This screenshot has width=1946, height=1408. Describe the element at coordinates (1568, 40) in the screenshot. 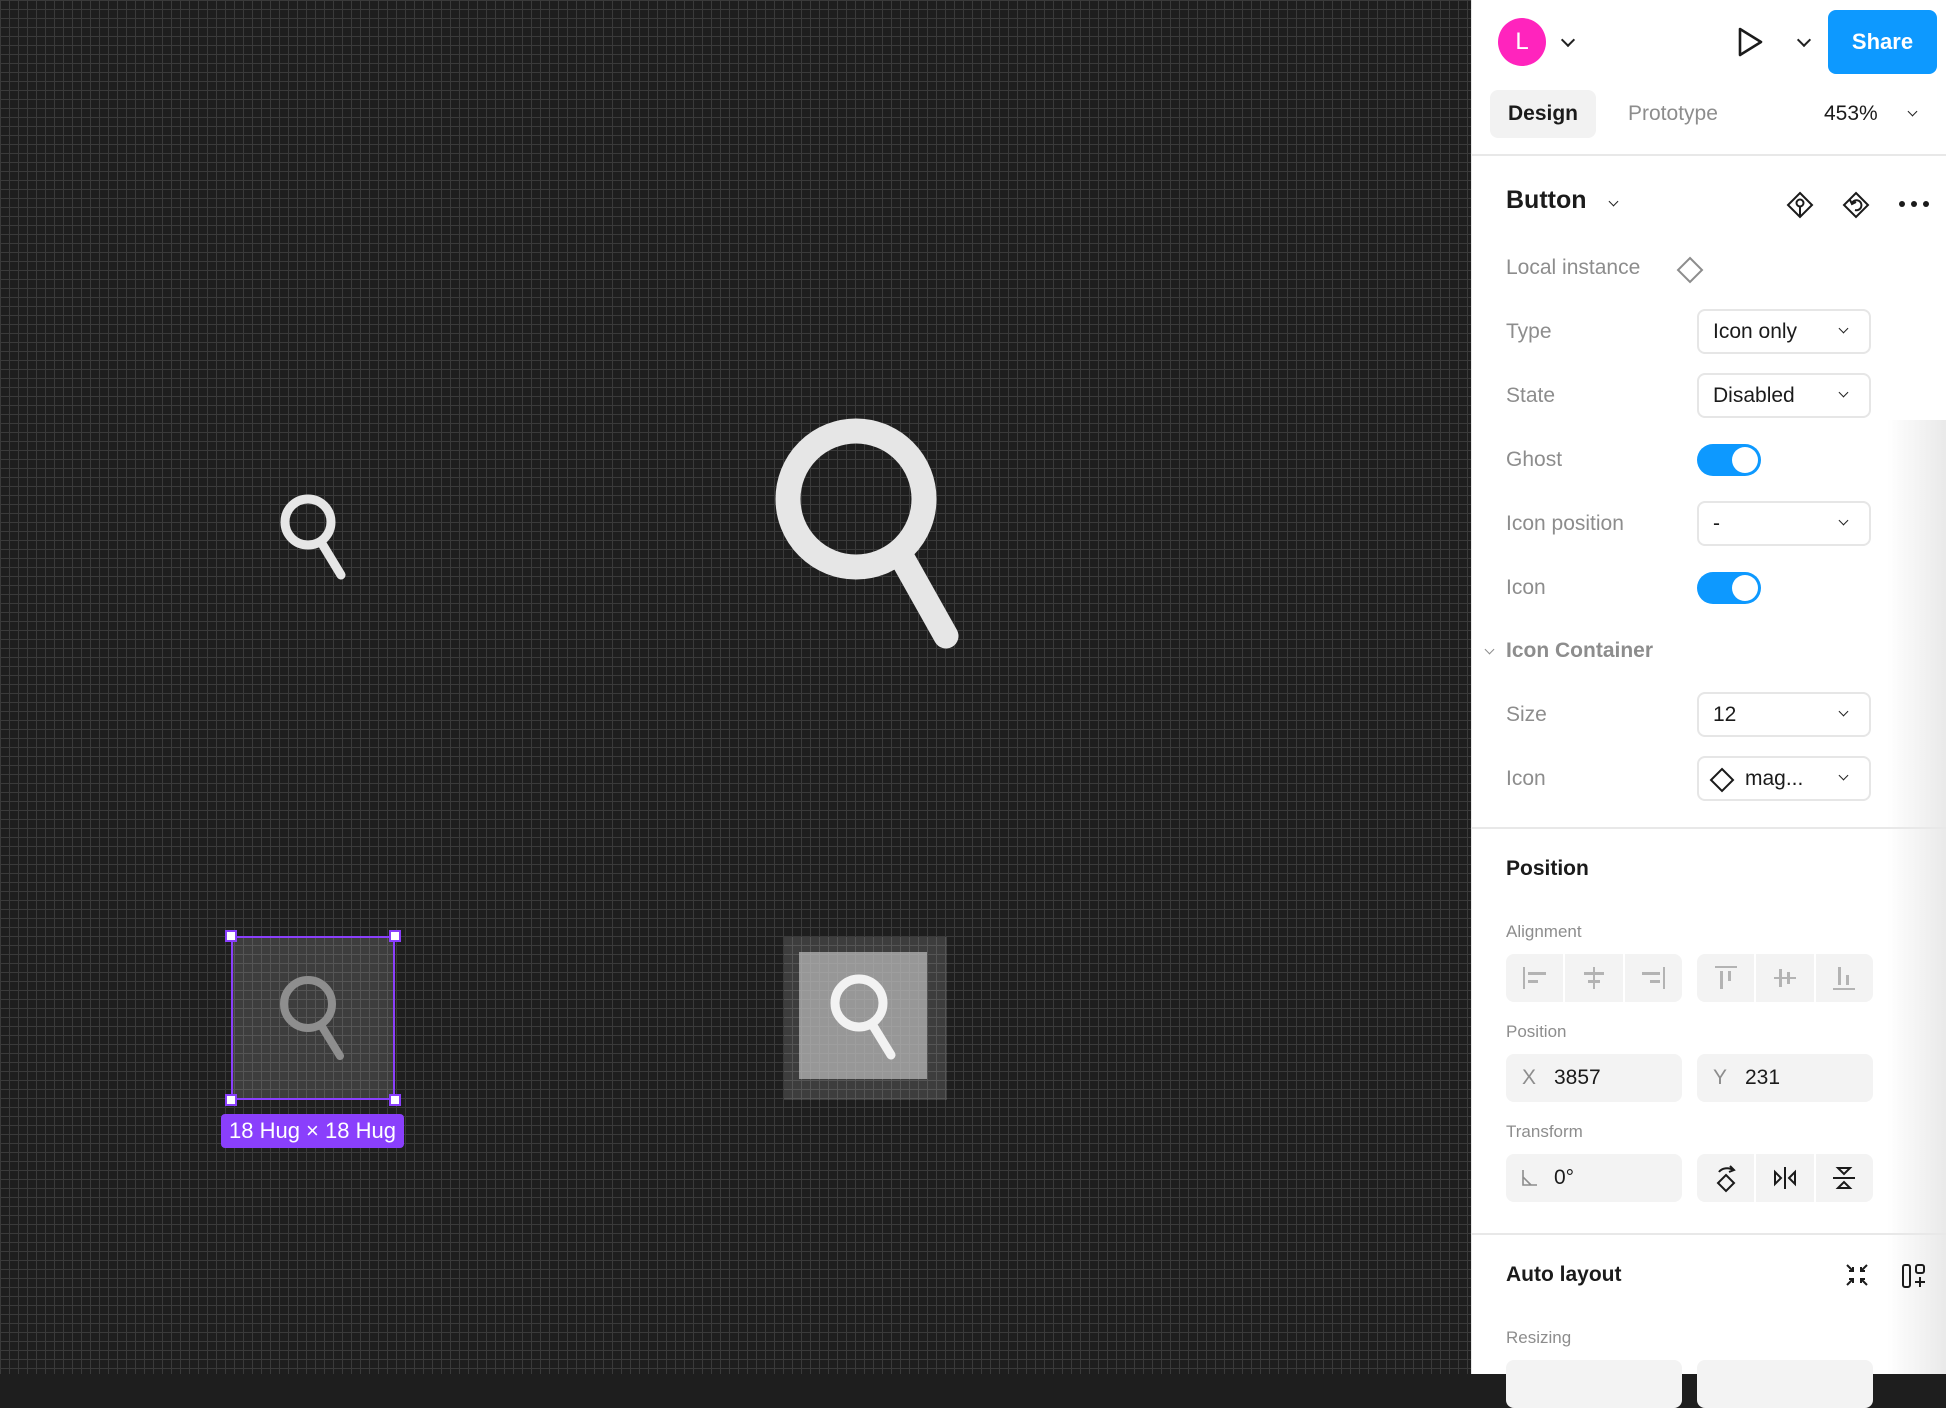

I see `avatar-chevron-down-icon` at that location.